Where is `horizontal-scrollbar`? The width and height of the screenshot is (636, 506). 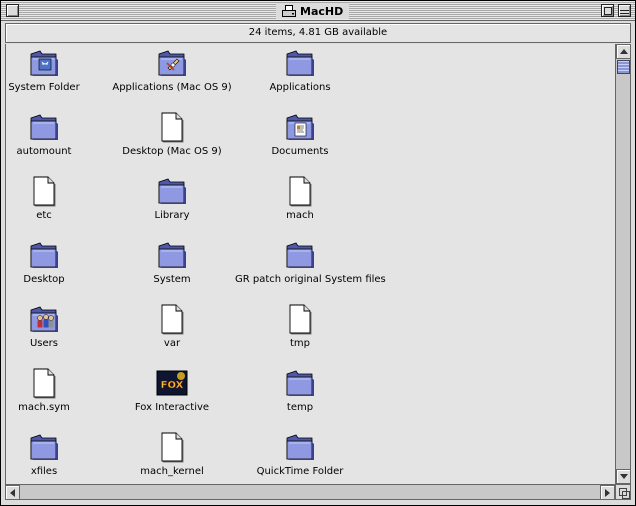
horizontal-scrollbar is located at coordinates (310, 492).